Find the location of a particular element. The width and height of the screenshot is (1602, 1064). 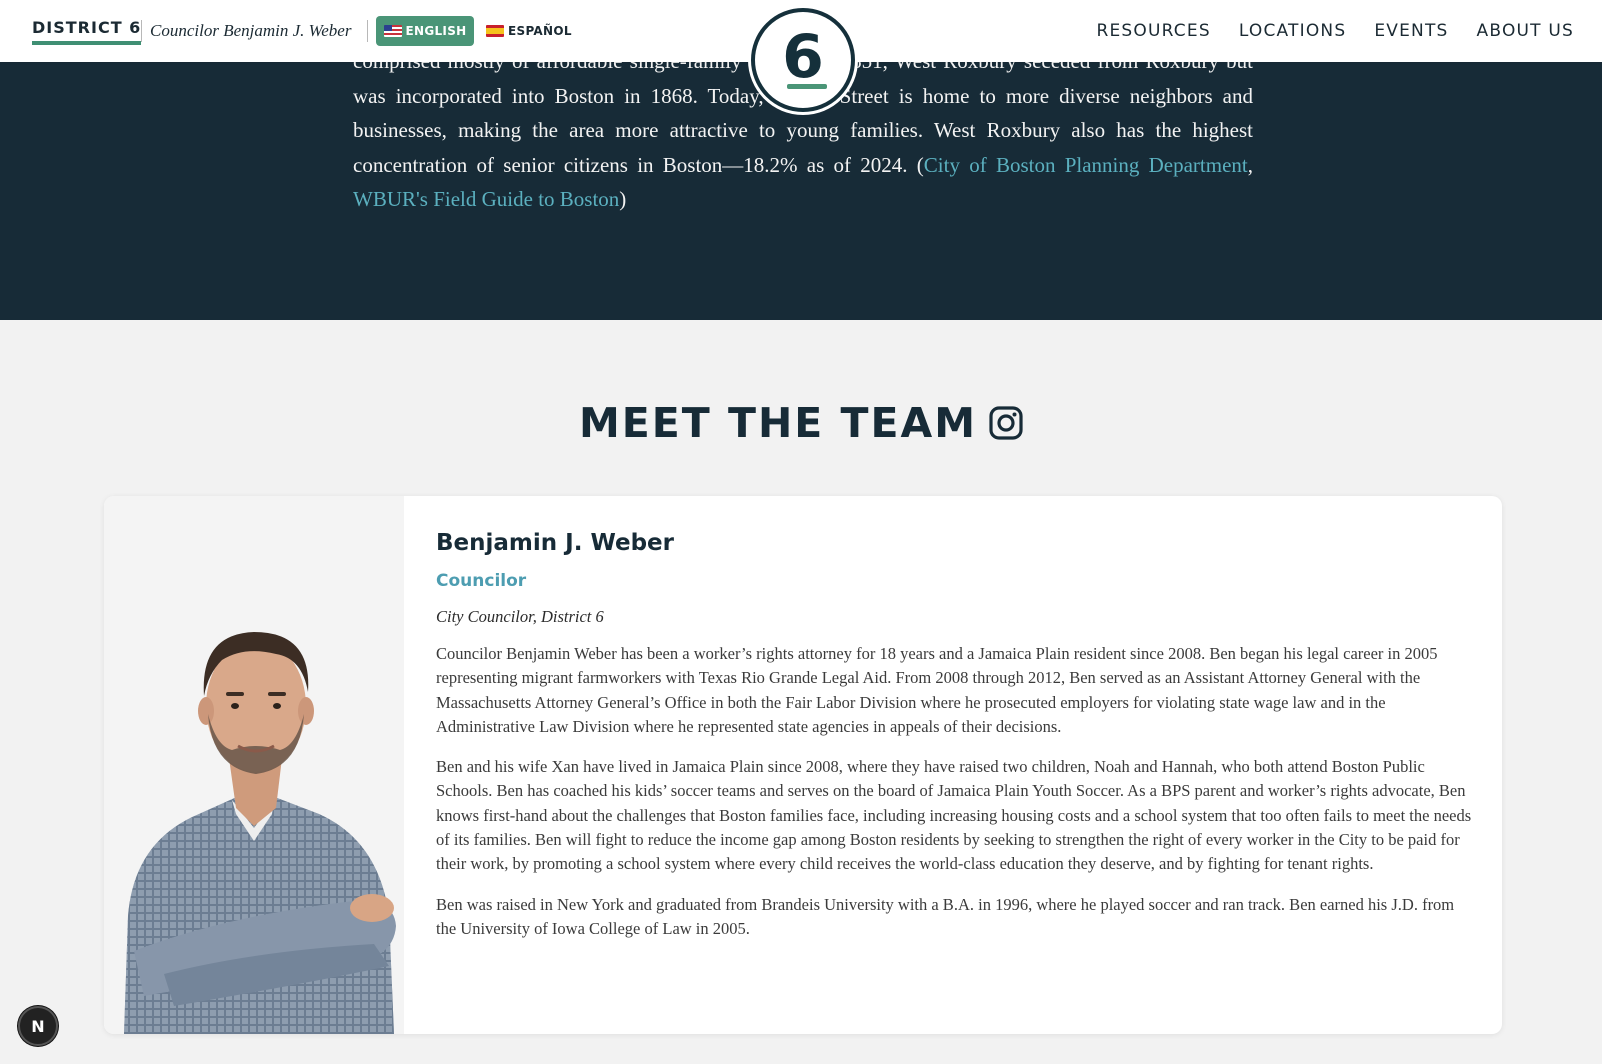

district-logo-badge: 6 is located at coordinates (803, 60).